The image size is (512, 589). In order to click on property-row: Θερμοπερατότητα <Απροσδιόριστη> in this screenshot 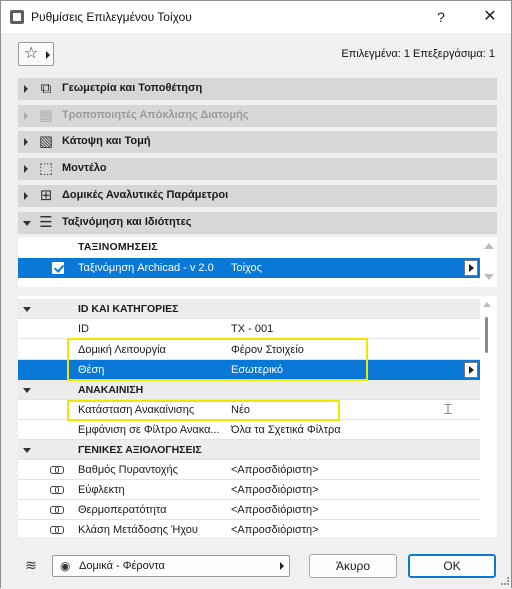, I will do `click(249, 510)`.